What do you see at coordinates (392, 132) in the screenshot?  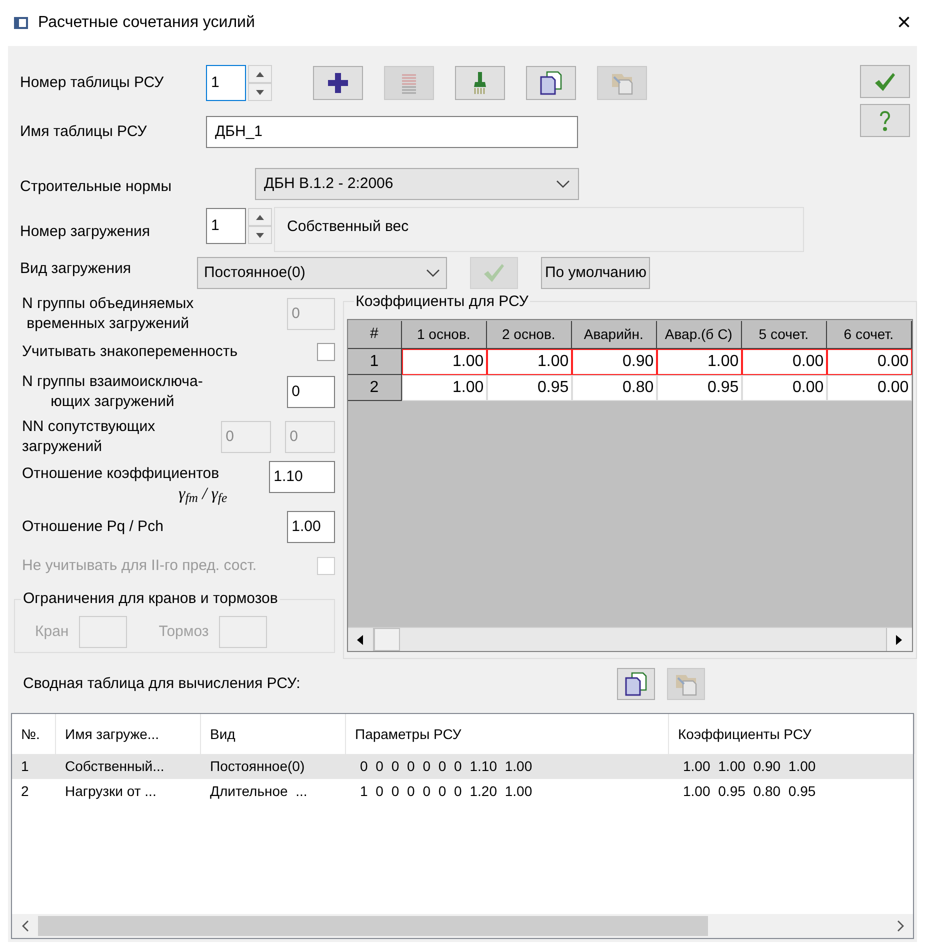 I see `name-field: ДБН_1` at bounding box center [392, 132].